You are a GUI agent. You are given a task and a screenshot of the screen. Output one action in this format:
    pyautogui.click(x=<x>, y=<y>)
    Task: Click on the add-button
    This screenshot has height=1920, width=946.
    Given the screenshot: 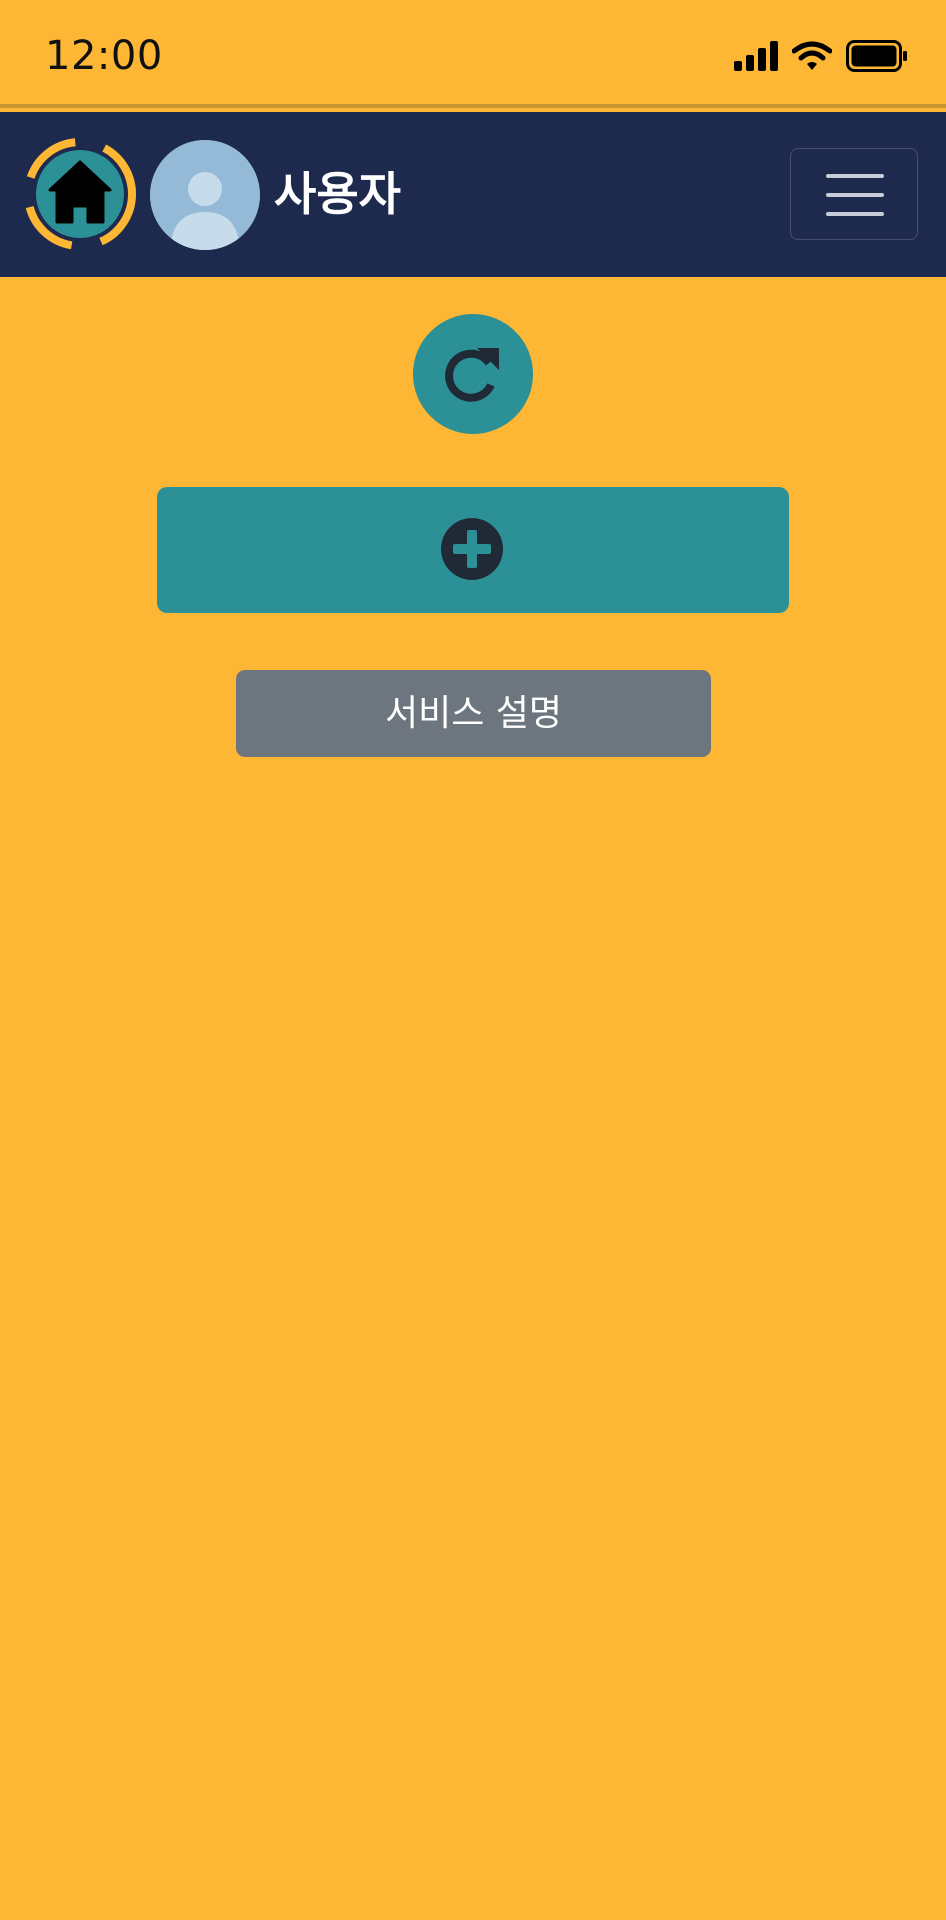 What is the action you would take?
    pyautogui.click(x=473, y=550)
    